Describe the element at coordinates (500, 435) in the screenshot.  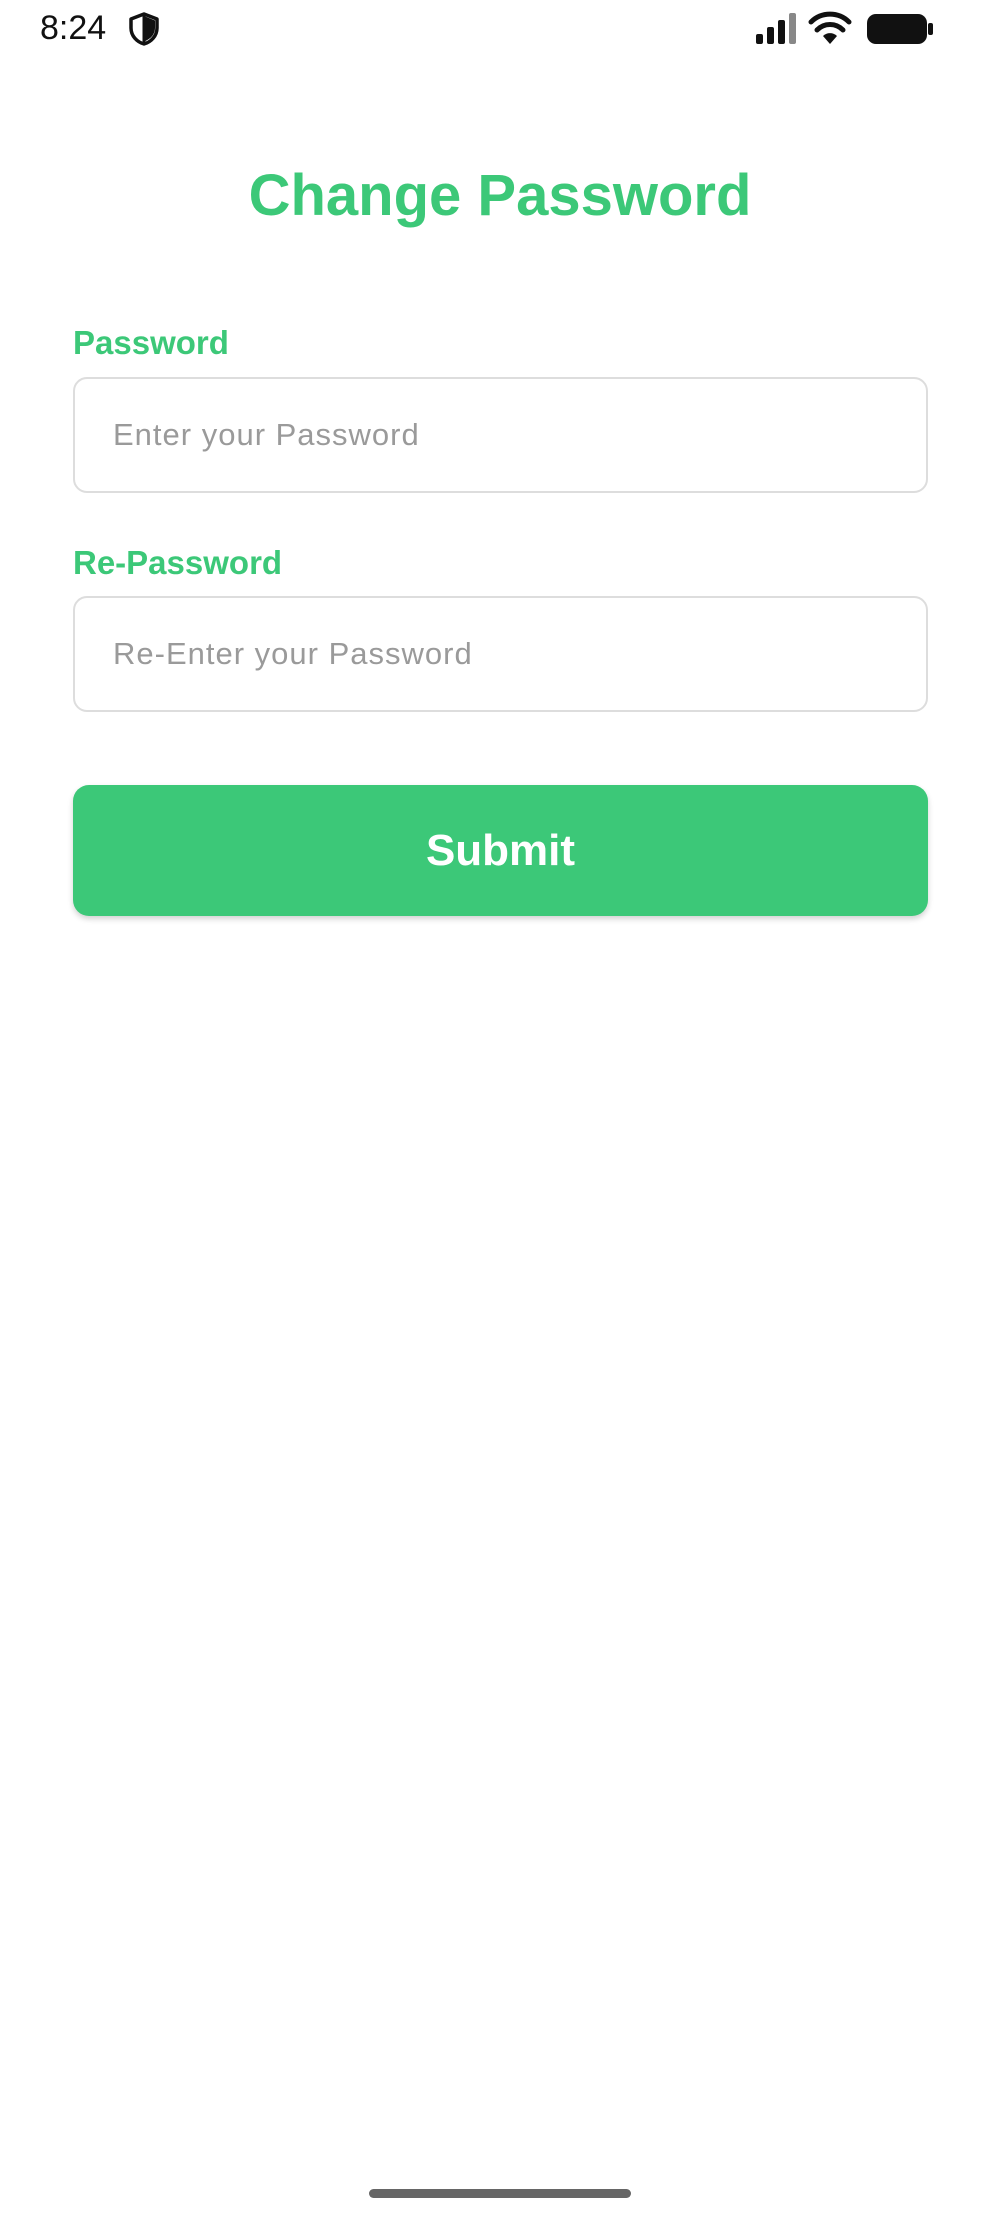
I see `password-input` at that location.